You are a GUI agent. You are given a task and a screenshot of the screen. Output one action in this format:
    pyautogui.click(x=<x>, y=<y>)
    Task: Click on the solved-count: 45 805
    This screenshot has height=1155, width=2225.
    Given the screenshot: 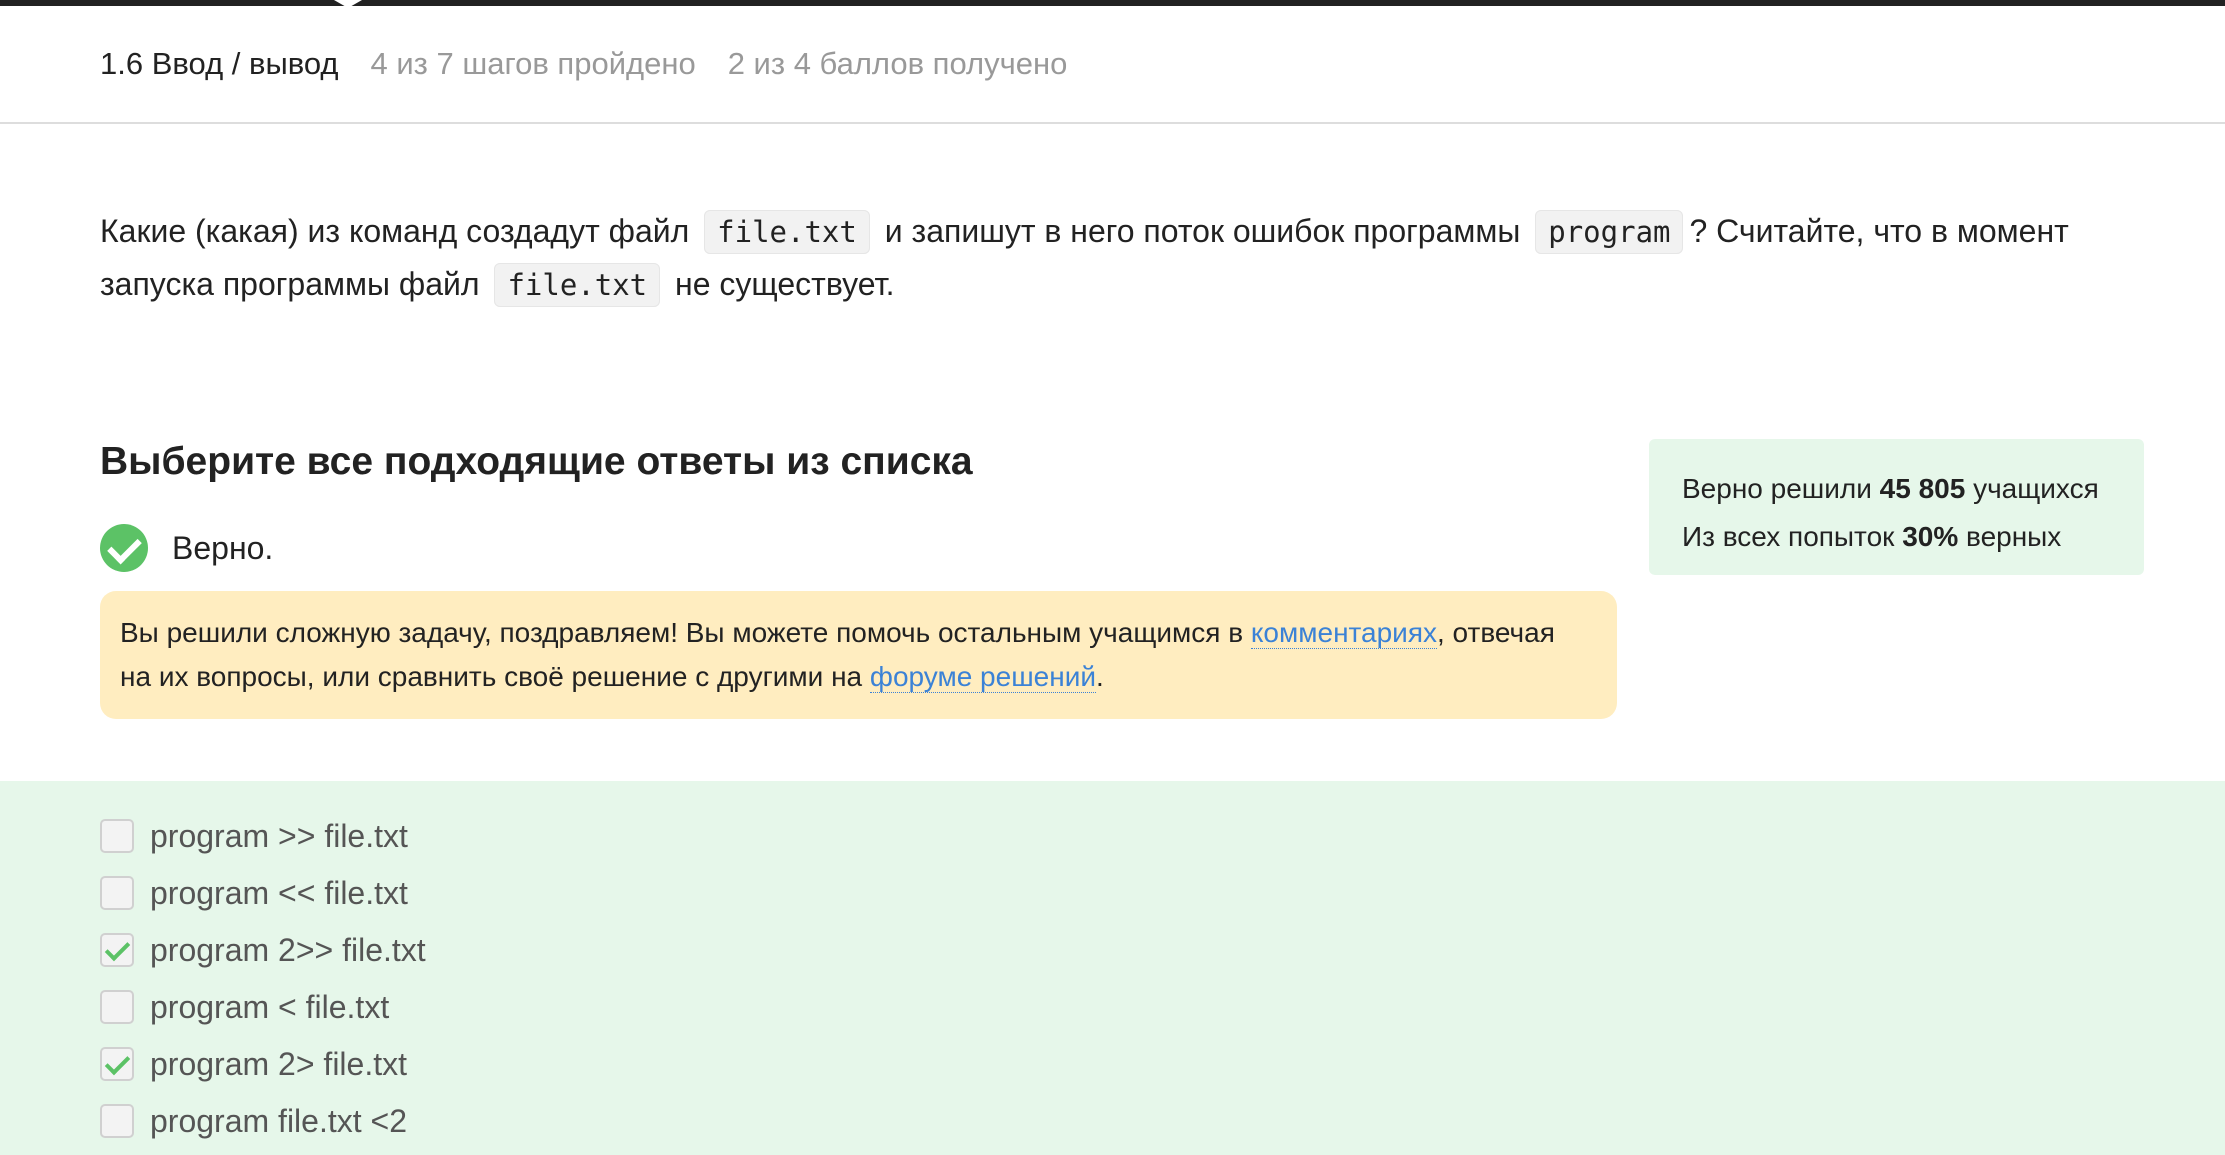 What is the action you would take?
    pyautogui.click(x=1922, y=488)
    